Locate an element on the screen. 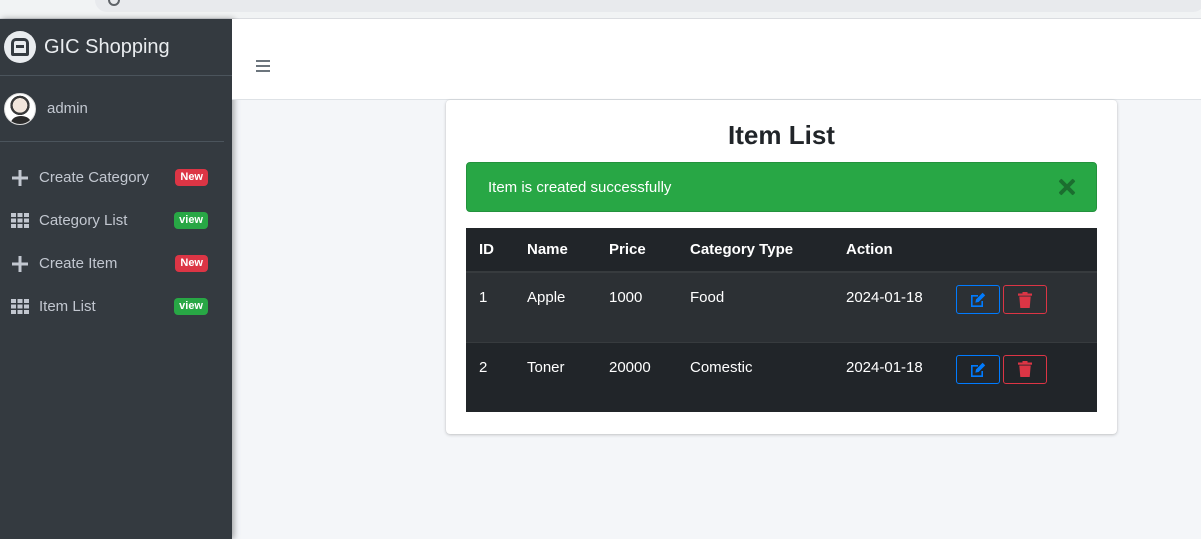 This screenshot has height=539, width=1201. cell-price: 20000 is located at coordinates (636, 376).